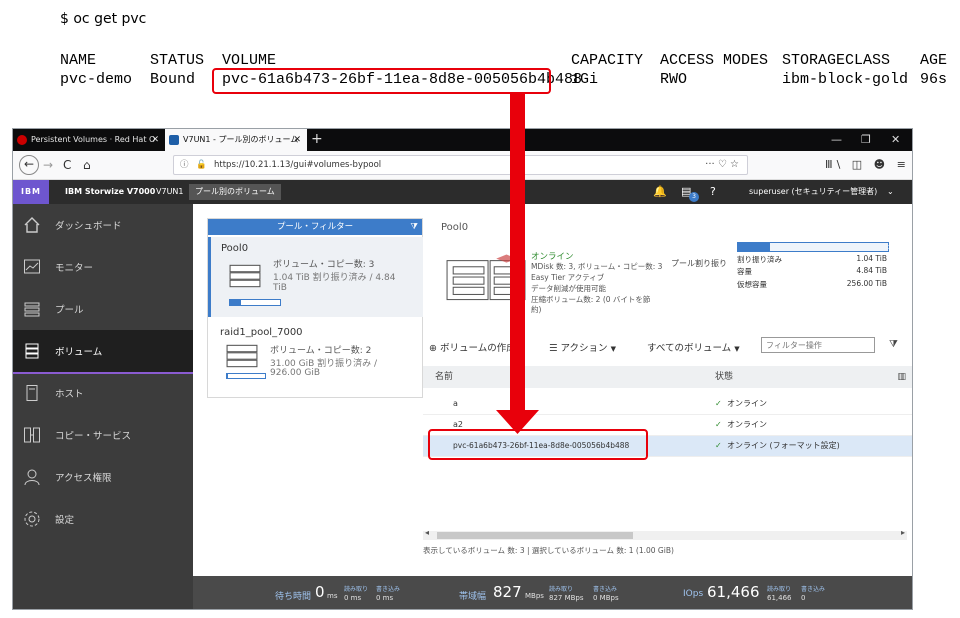 The height and width of the screenshot is (618, 960). What do you see at coordinates (473, 597) in the screenshot?
I see `bandwidth-label: 帯域幅` at bounding box center [473, 597].